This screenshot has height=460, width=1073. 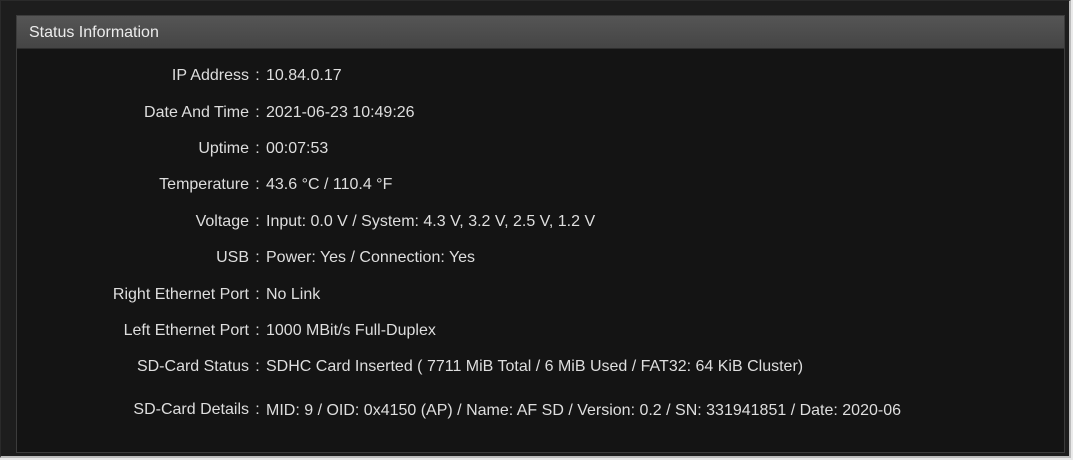 What do you see at coordinates (180, 294) in the screenshot?
I see `right-ethernet-port-label: Right Ethernet Port` at bounding box center [180, 294].